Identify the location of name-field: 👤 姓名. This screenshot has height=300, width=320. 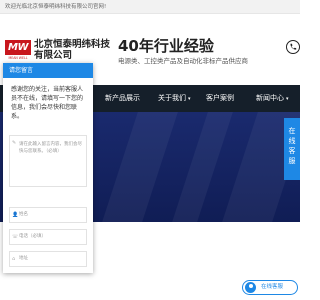
(48, 215).